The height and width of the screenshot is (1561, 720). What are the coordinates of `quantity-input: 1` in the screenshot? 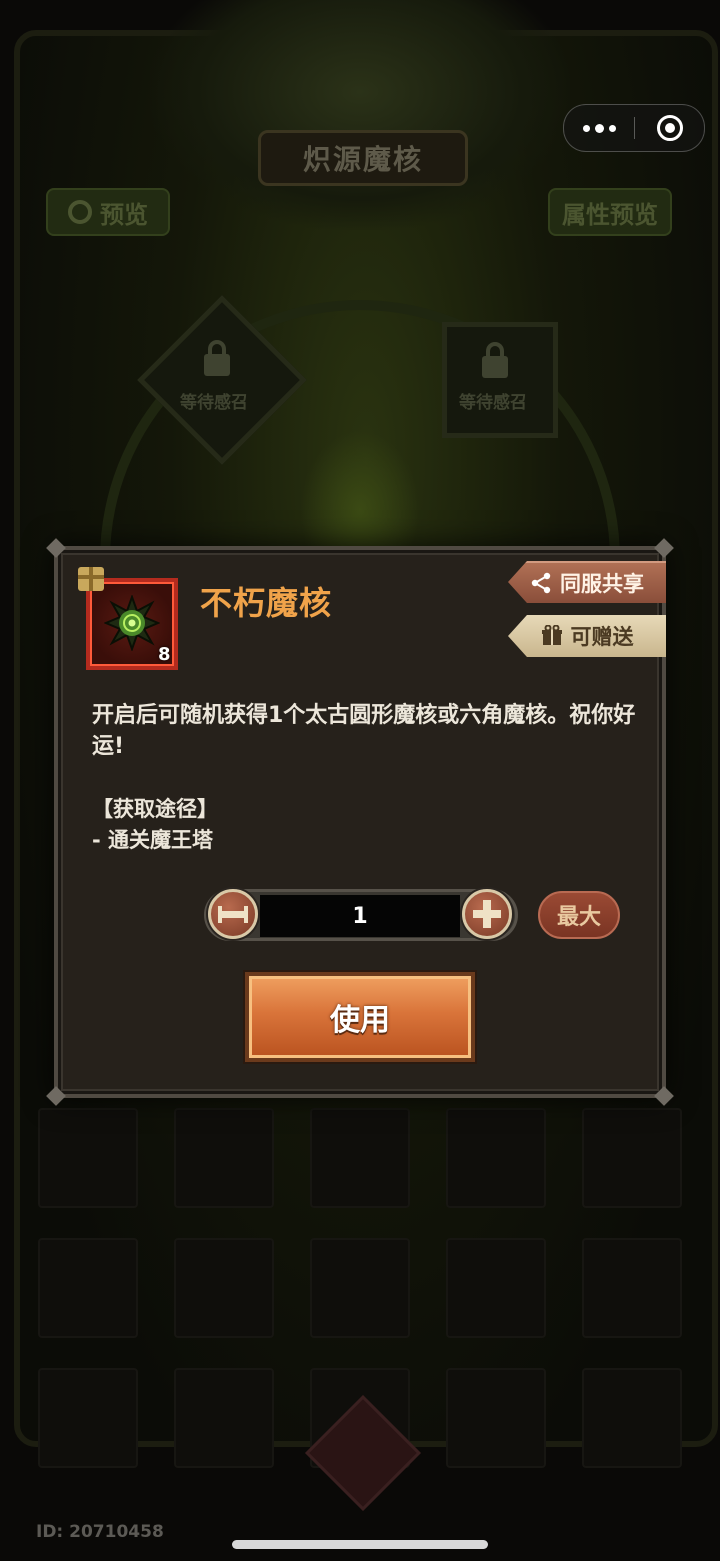 It's located at (360, 916).